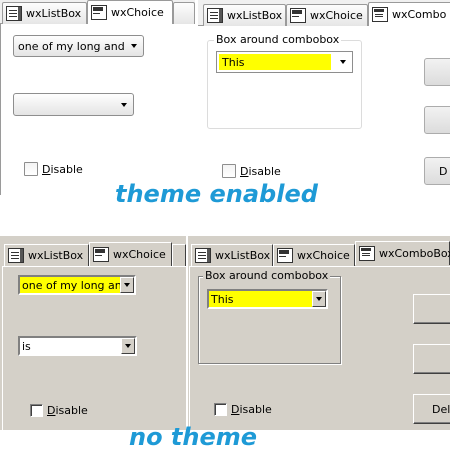 The height and width of the screenshot is (451, 450). Describe the element at coordinates (419, 14) in the screenshot. I see `tab-label: wxCombo` at that location.